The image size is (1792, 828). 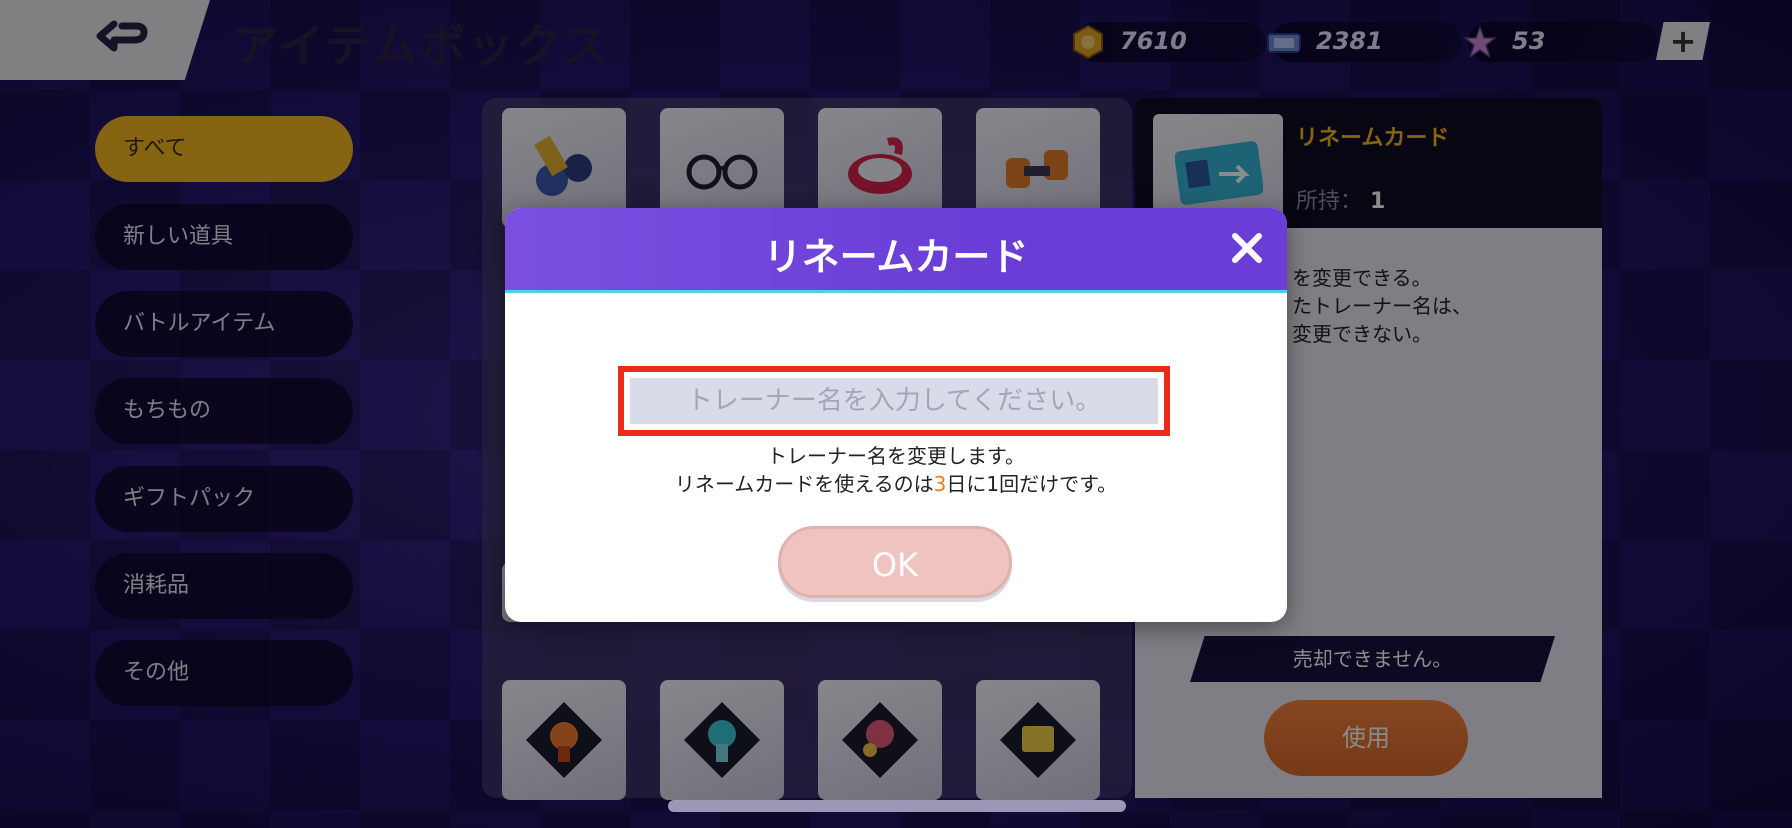 I want to click on dialog-header: リネームカード, so click(x=896, y=250).